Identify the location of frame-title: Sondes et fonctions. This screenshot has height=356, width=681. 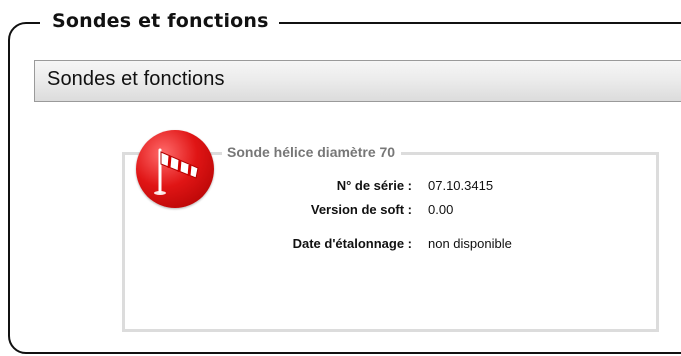
(159, 21).